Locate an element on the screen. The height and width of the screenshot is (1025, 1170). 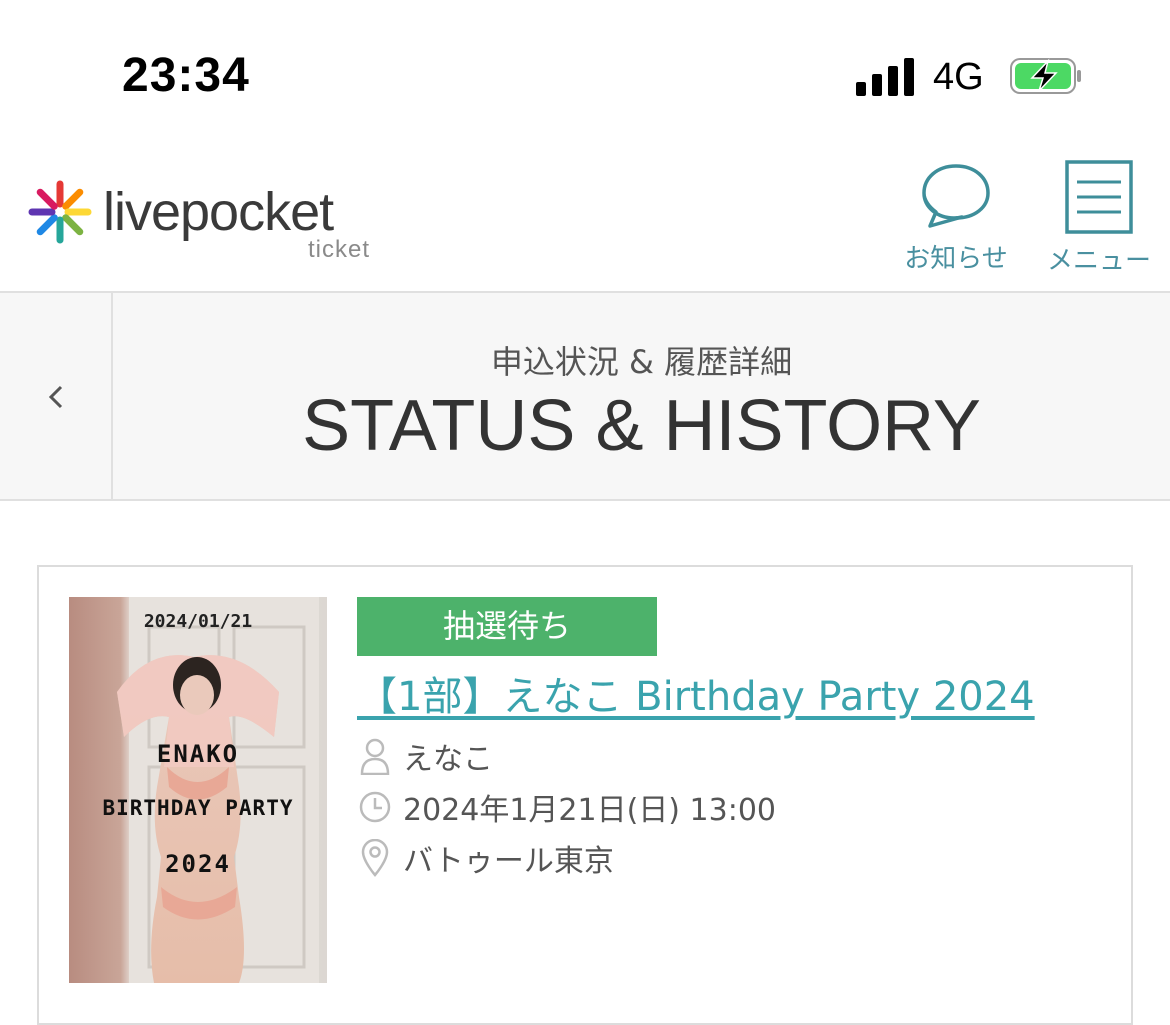
livepocket-logo-icon is located at coordinates (60, 212).